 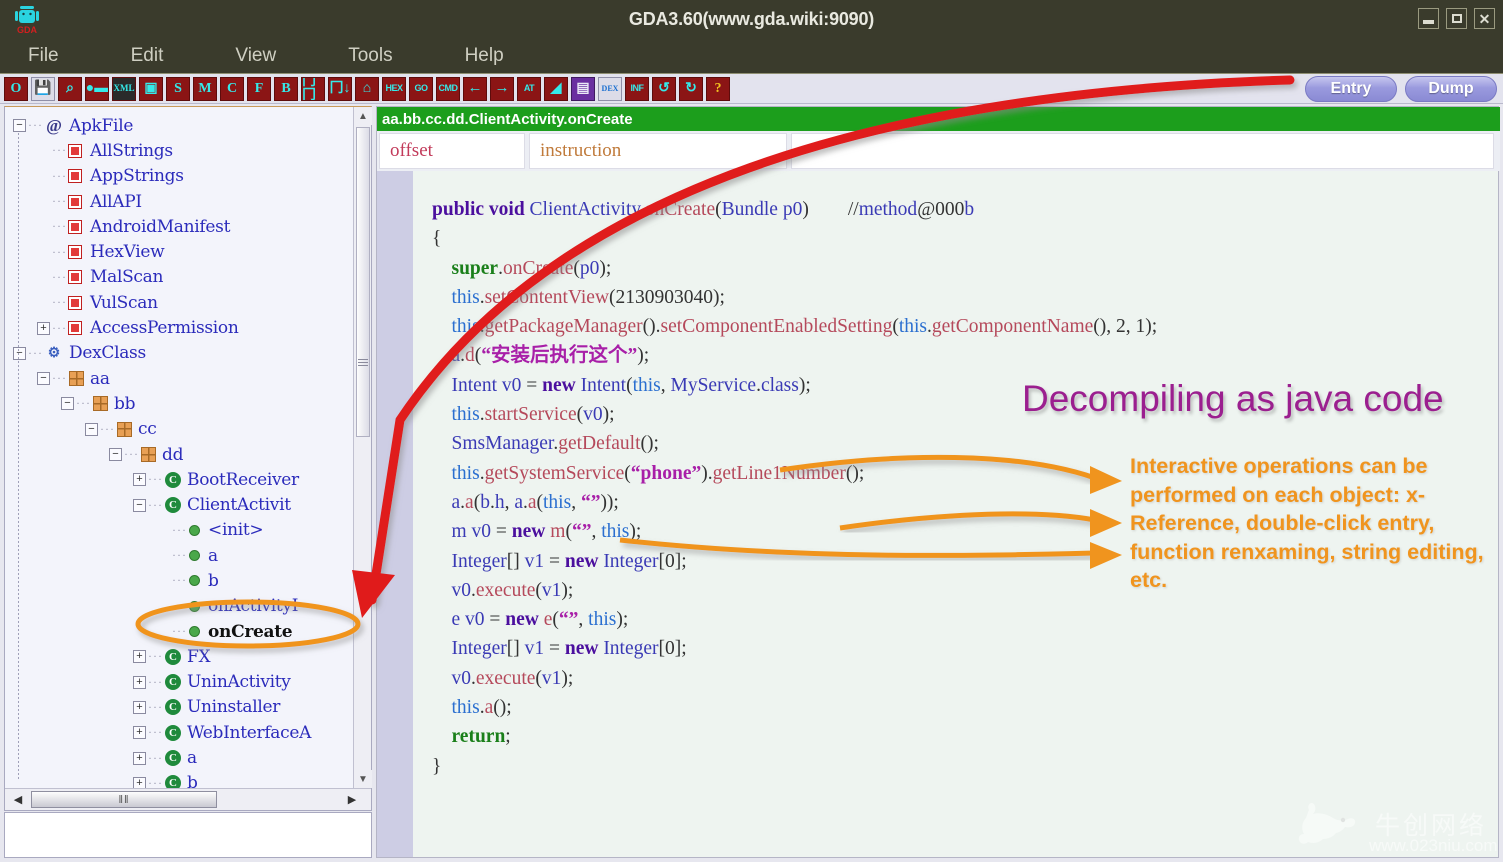 What do you see at coordinates (182, 277) in the screenshot?
I see `tree-node: ··· MalScan` at bounding box center [182, 277].